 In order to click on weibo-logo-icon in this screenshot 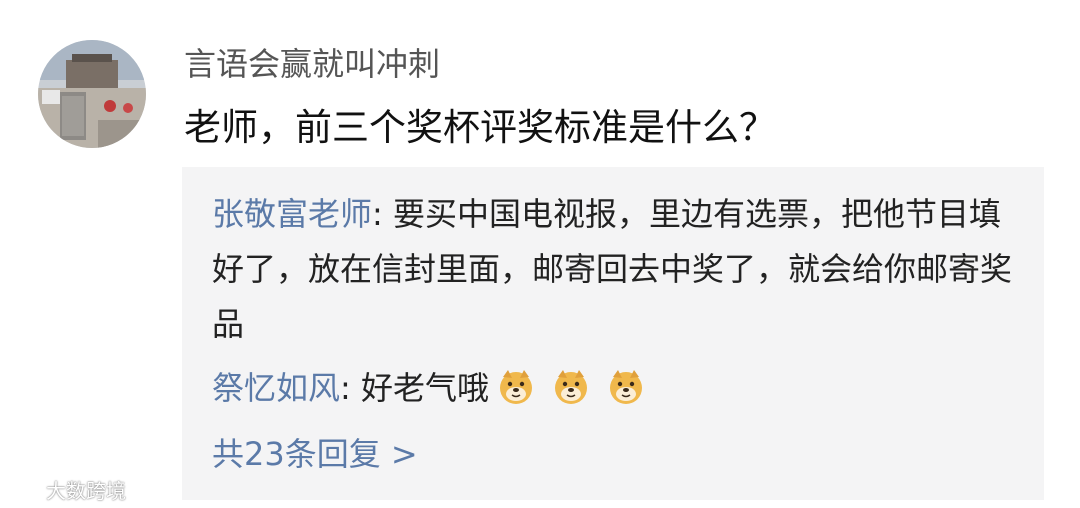, I will do `click(26, 490)`.